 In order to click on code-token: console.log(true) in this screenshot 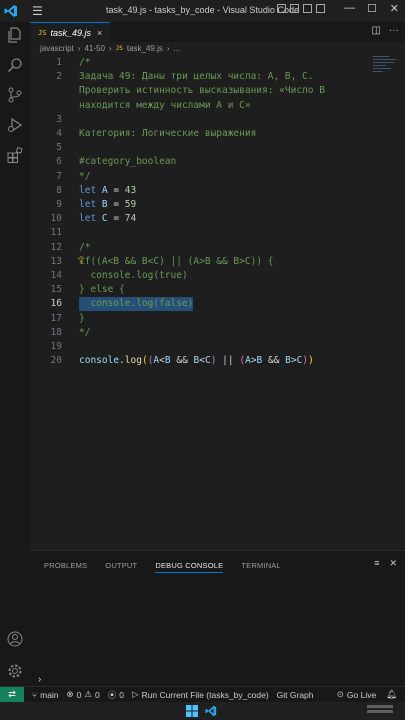, I will do `click(133, 275)`.